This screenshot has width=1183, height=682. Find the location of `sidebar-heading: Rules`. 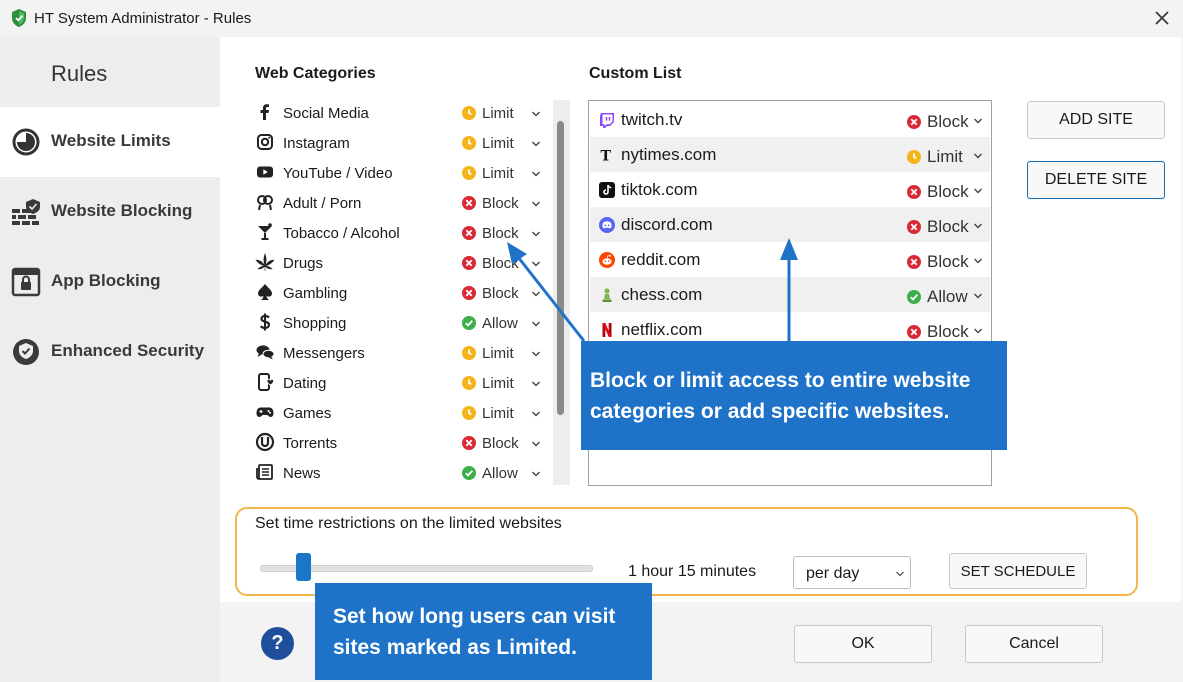

sidebar-heading: Rules is located at coordinates (79, 73).